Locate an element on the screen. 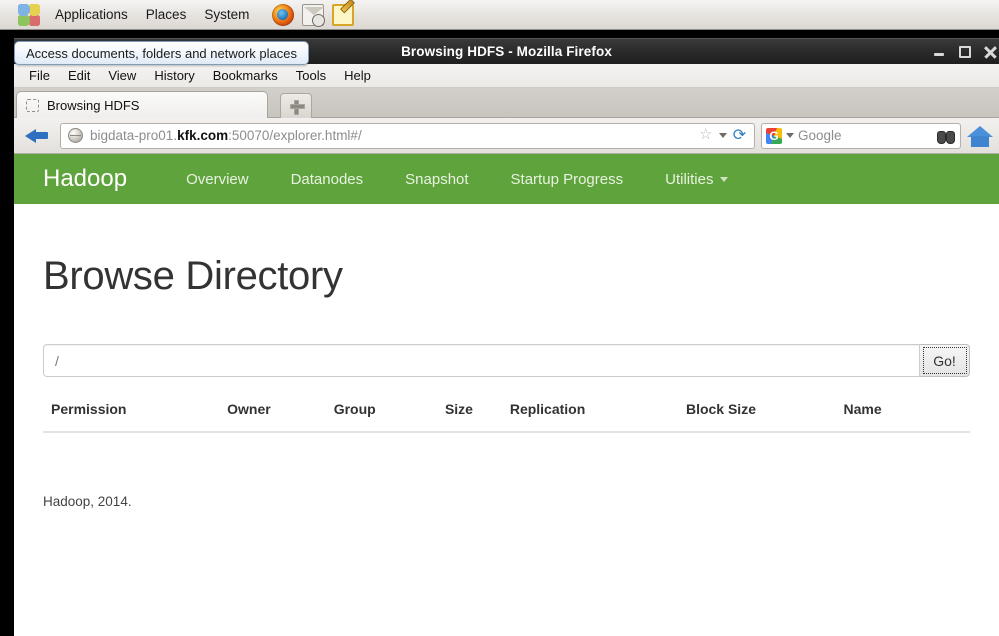 This screenshot has width=999, height=636. table-body is located at coordinates (506, 444).